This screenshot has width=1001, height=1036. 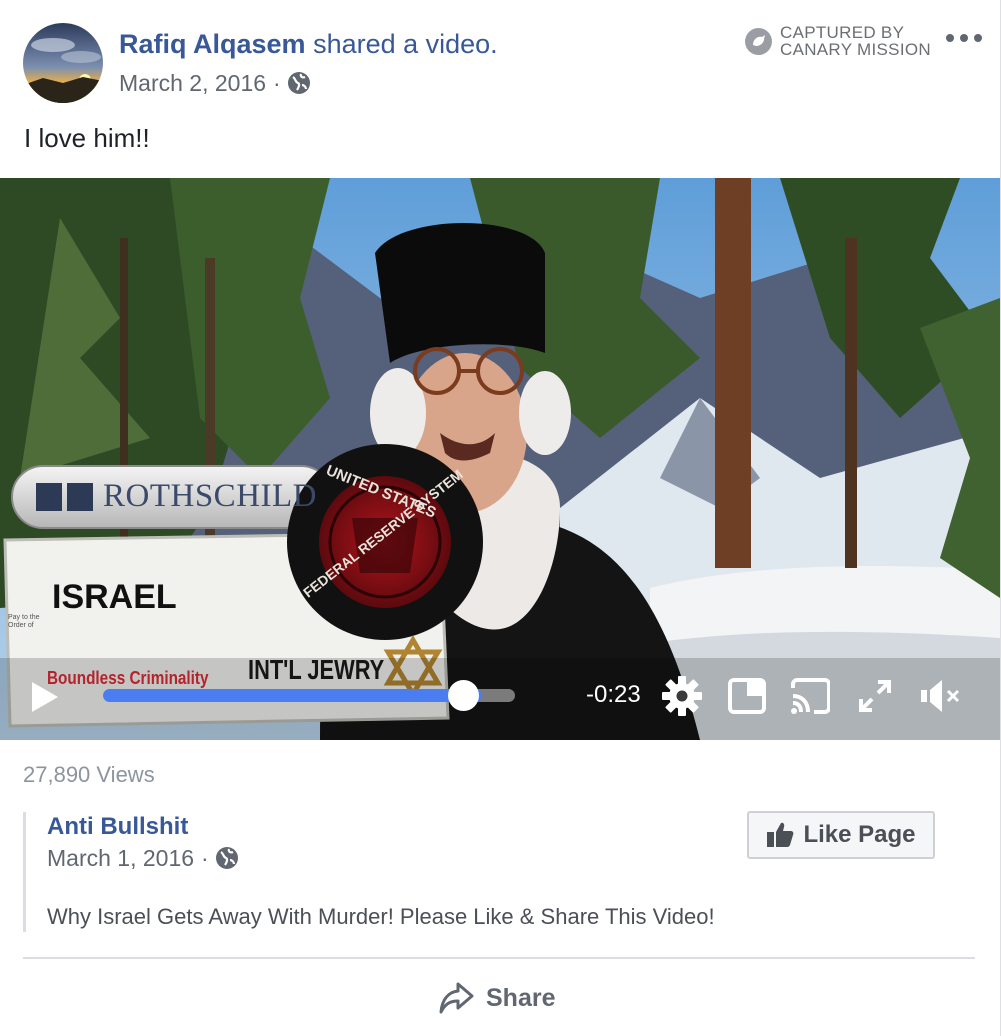 I want to click on avatar, so click(x=63, y=63).